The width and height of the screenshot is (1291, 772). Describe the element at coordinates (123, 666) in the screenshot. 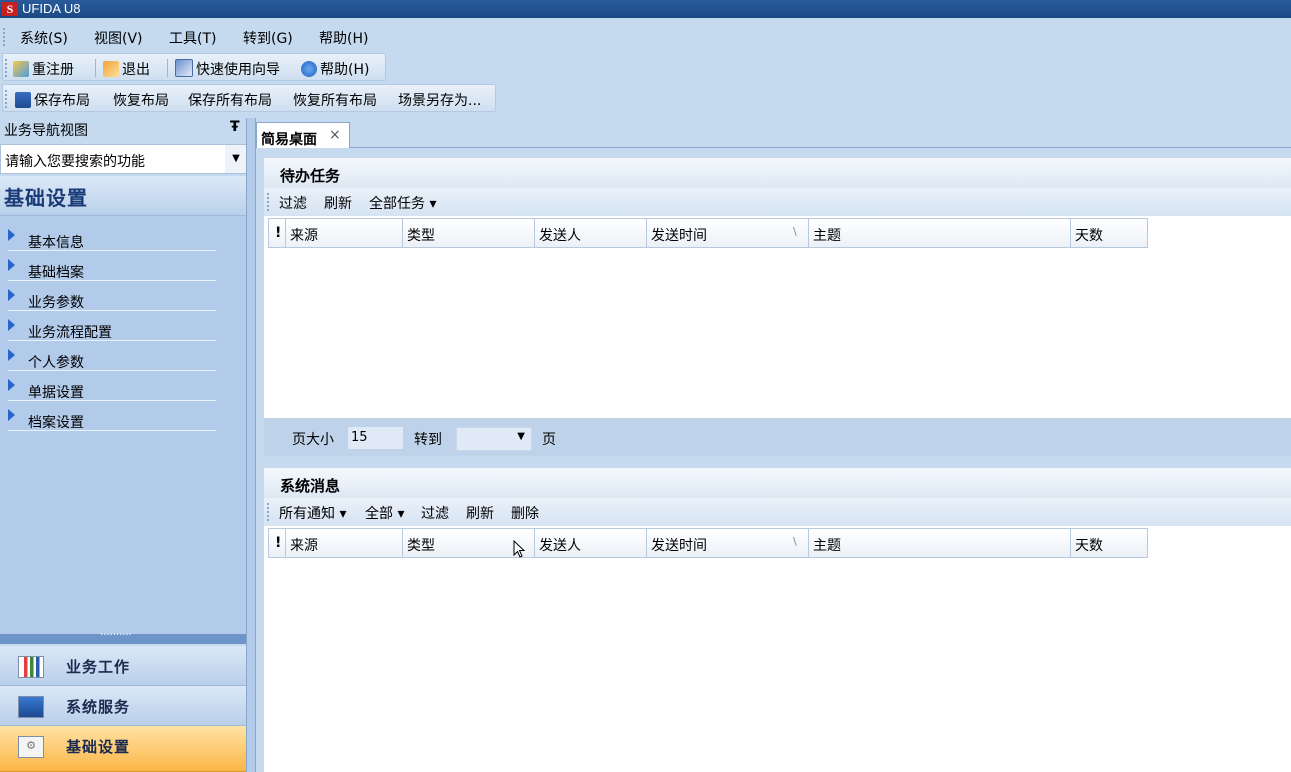

I see `module-button-business-work: 业务工作` at that location.